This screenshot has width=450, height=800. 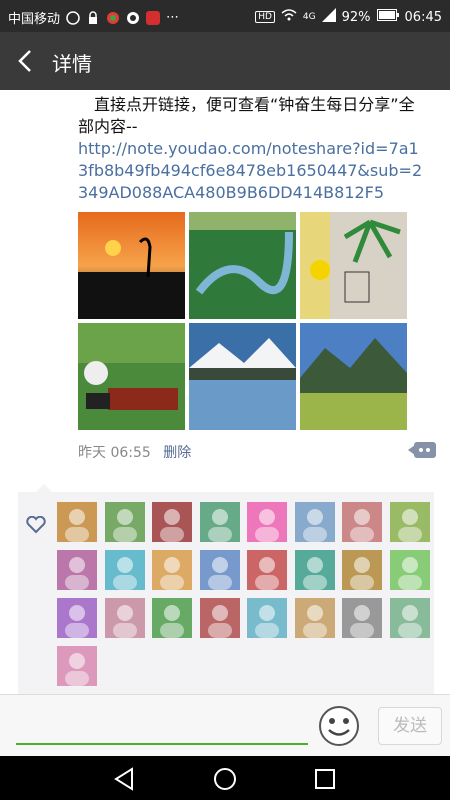 I want to click on lock-icon, so click(x=93, y=17).